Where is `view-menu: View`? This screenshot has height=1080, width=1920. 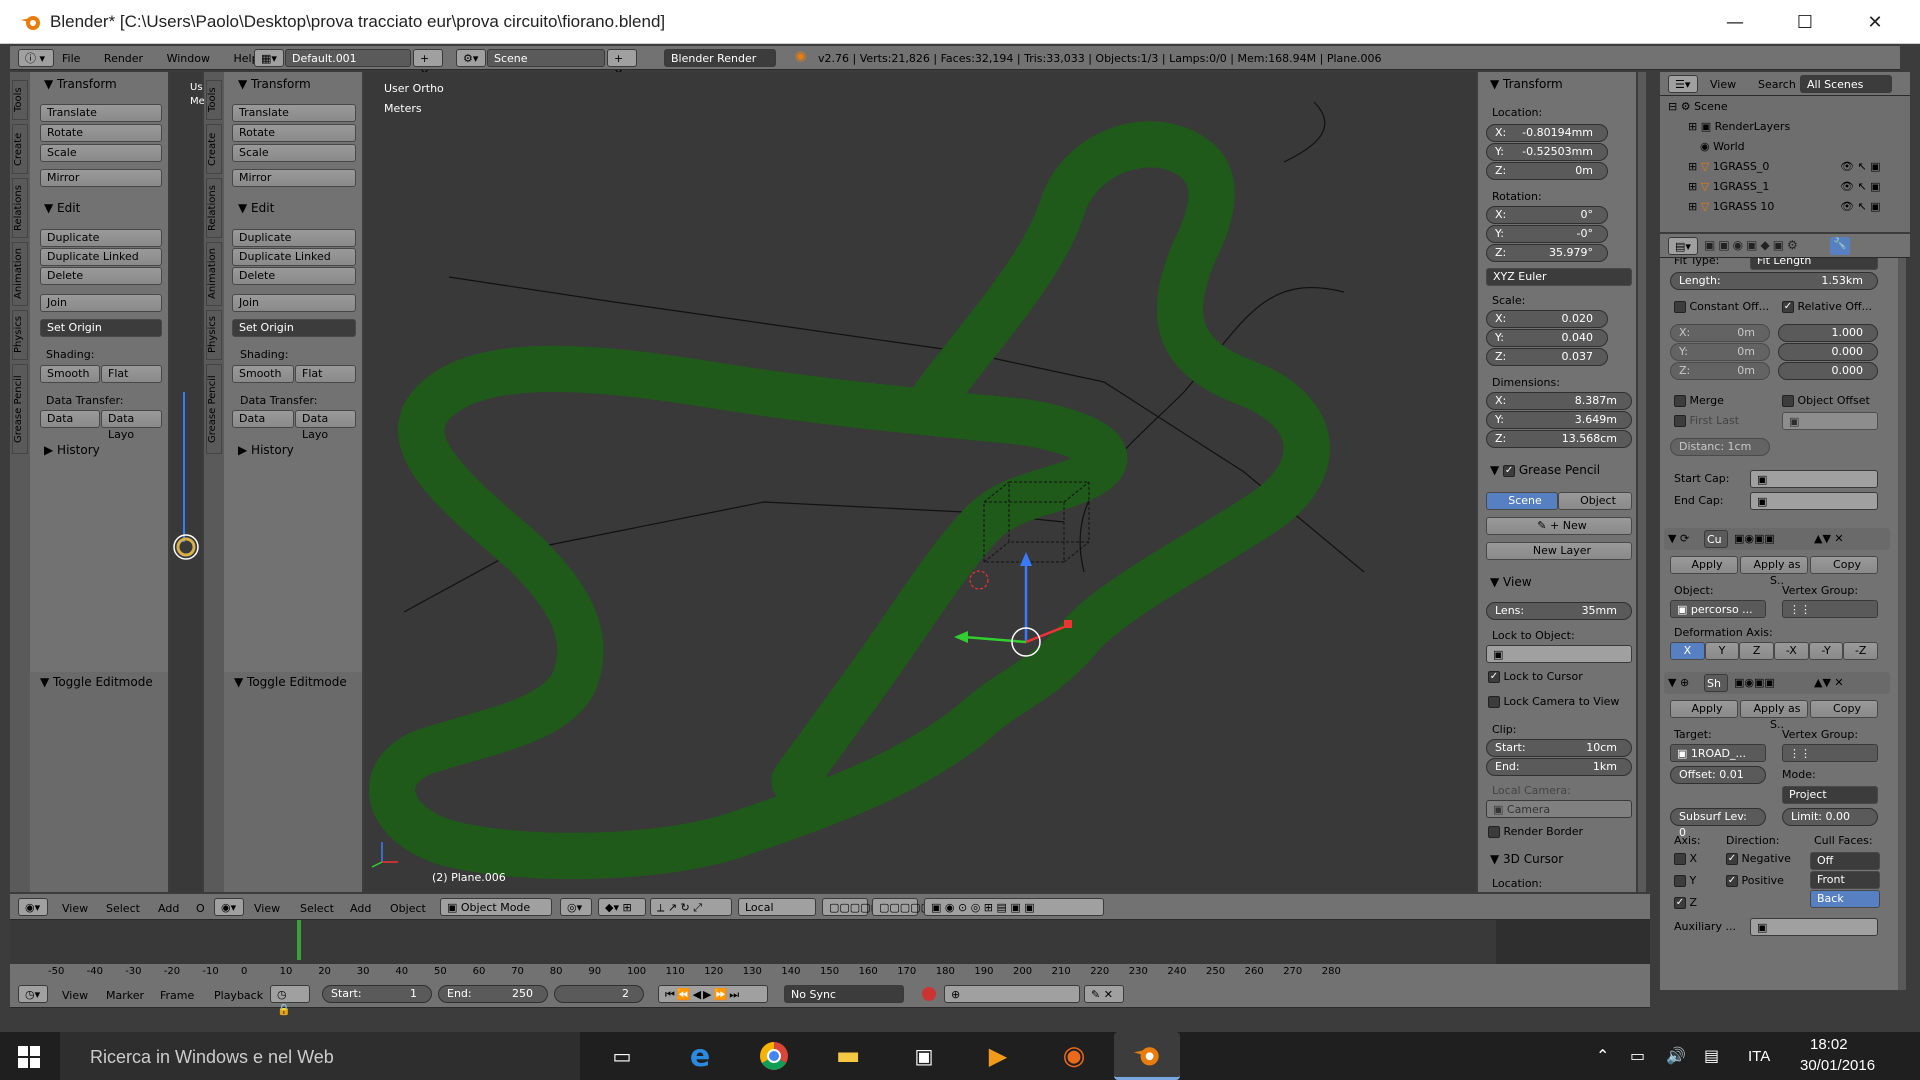 view-menu: View is located at coordinates (267, 908).